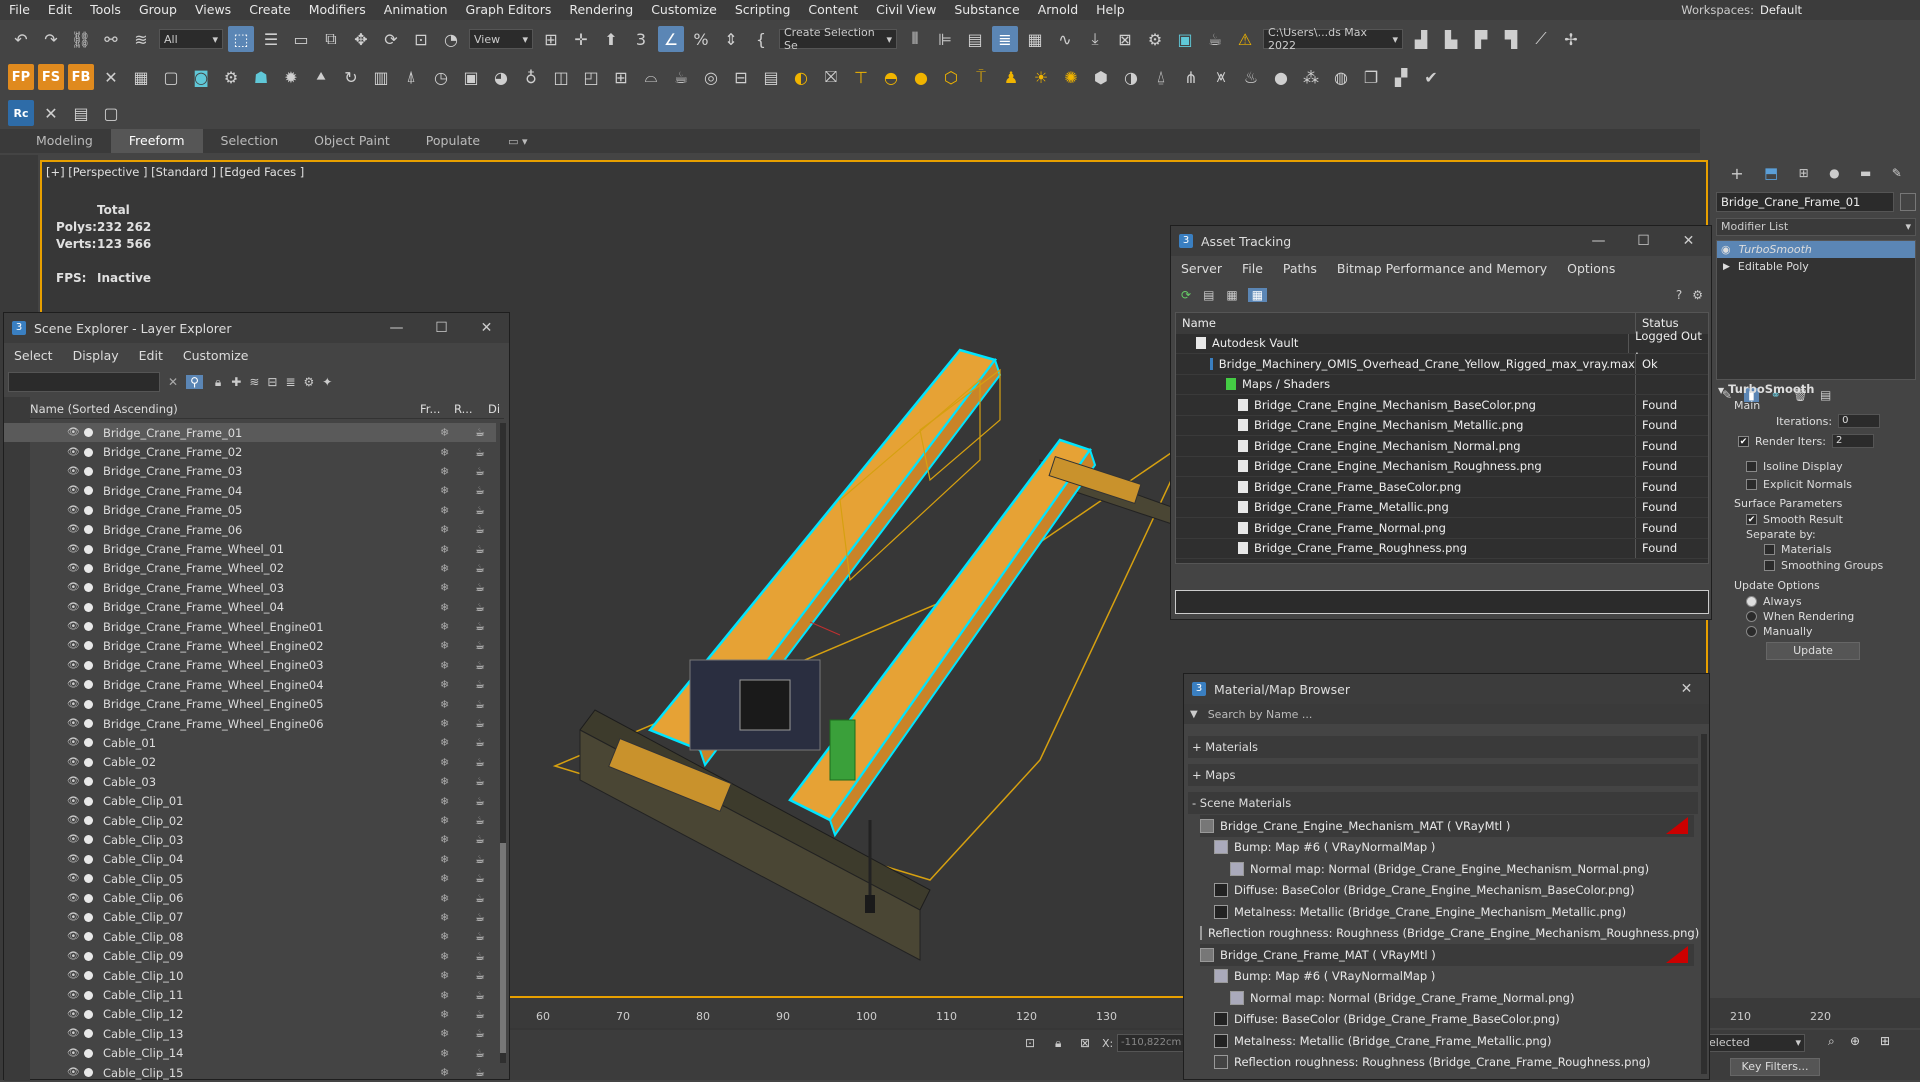 This screenshot has width=1920, height=1082. What do you see at coordinates (945, 39) in the screenshot?
I see `align-icon: ⊫` at bounding box center [945, 39].